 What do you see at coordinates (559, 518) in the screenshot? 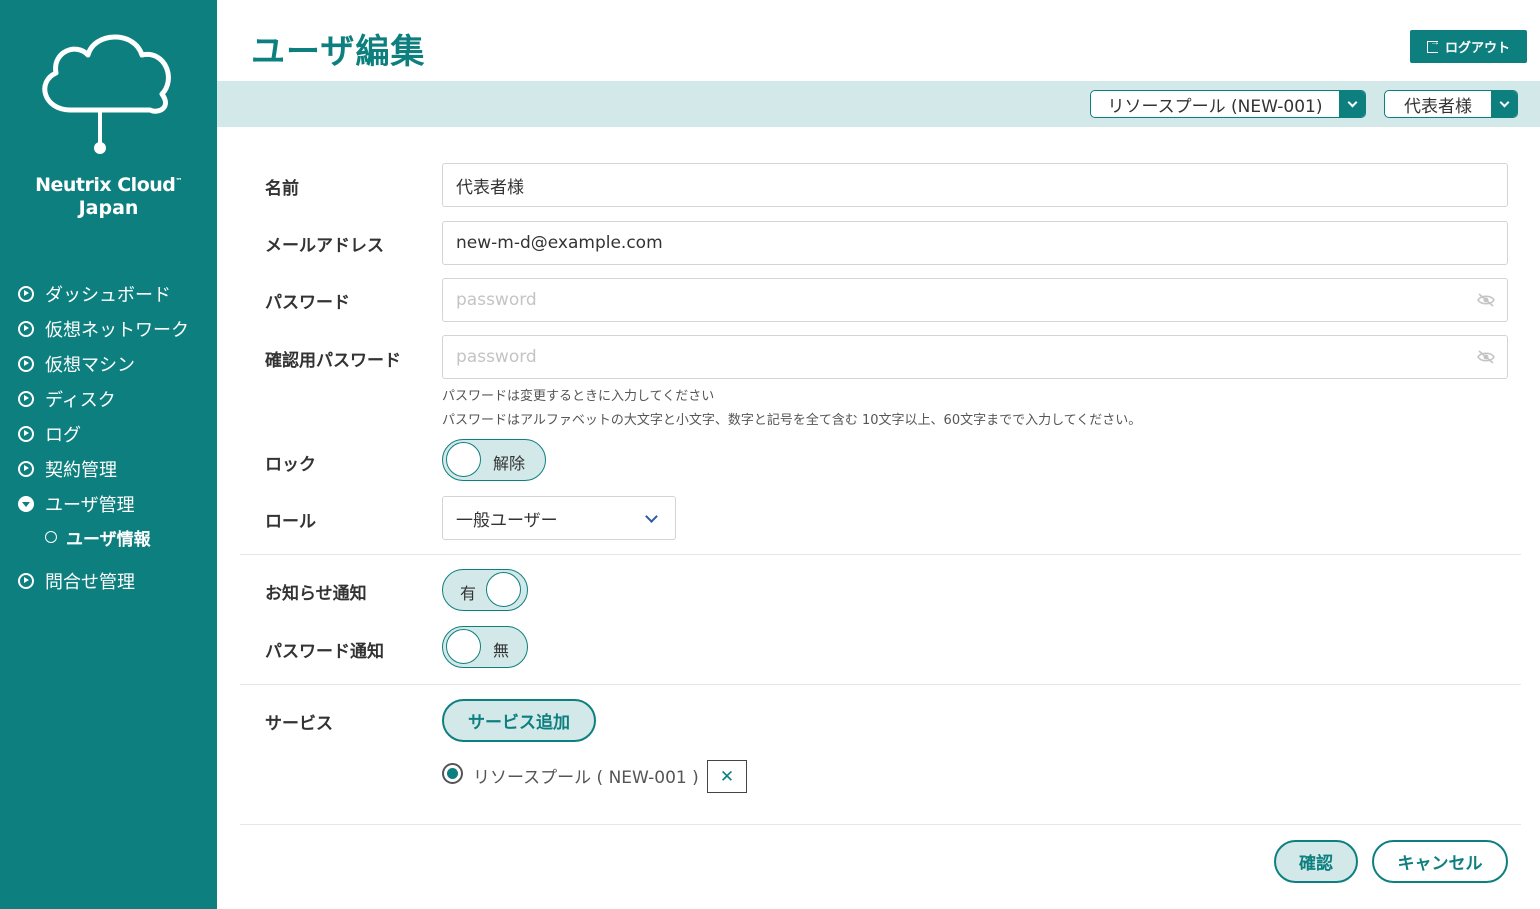
I see `role-select: 一般ユーザー` at bounding box center [559, 518].